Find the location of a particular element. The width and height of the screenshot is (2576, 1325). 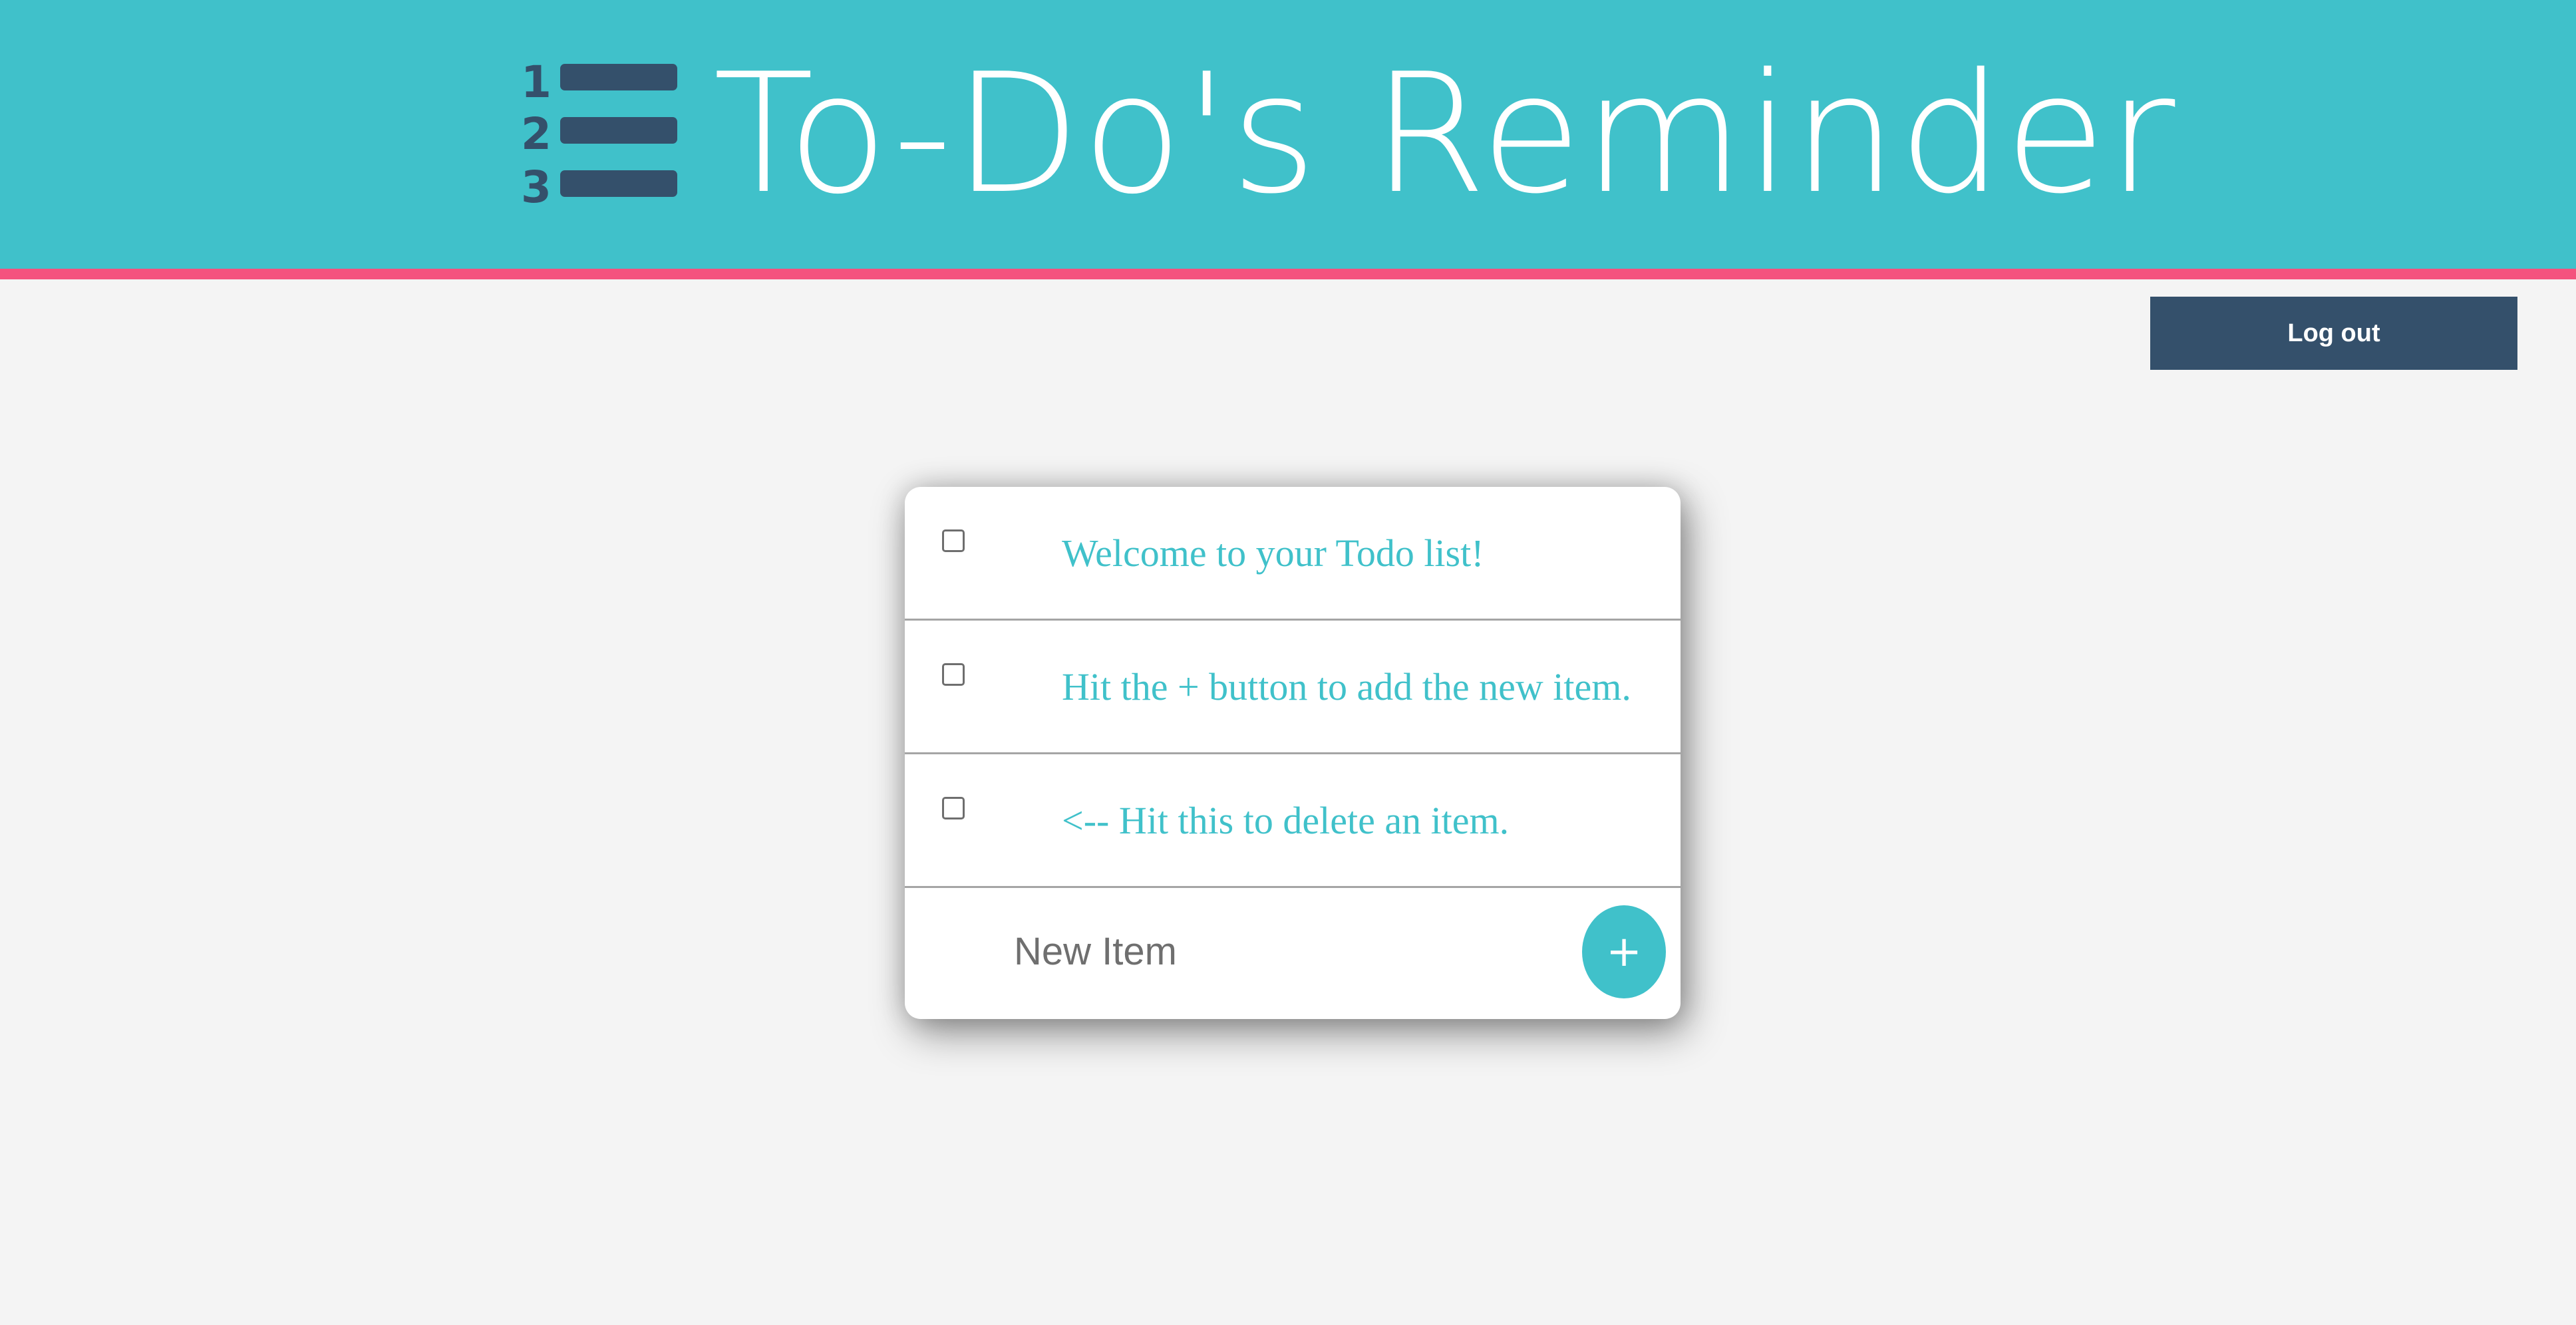

logo-number-2: 2 is located at coordinates (537, 134).